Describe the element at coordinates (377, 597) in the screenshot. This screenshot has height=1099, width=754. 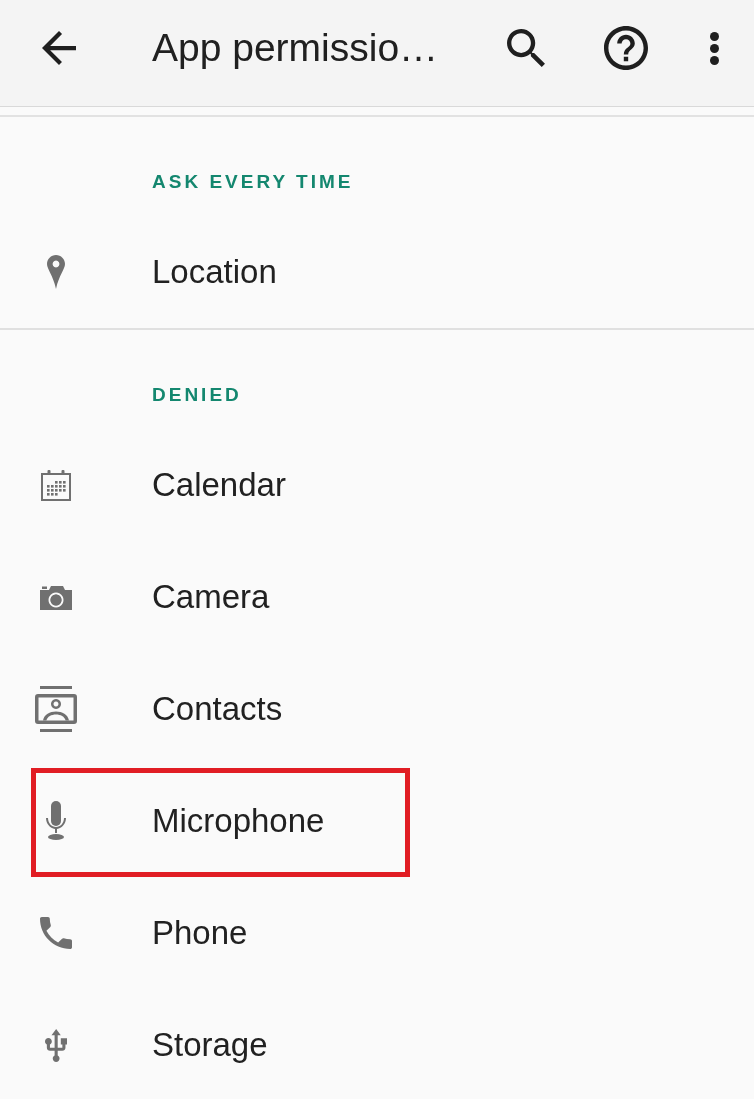
I see `permission-item: Camera` at that location.